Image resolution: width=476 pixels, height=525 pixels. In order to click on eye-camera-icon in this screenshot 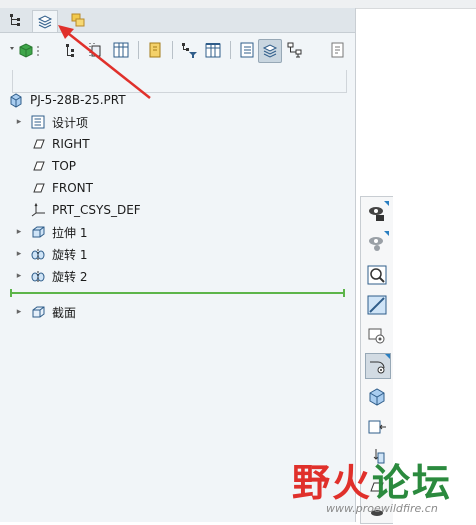, I will do `click(376, 214)`.